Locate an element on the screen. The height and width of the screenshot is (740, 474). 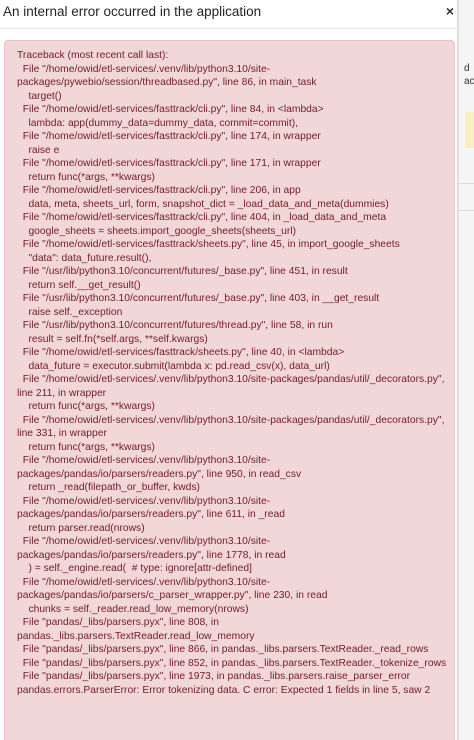
close-button: × is located at coordinates (450, 11).